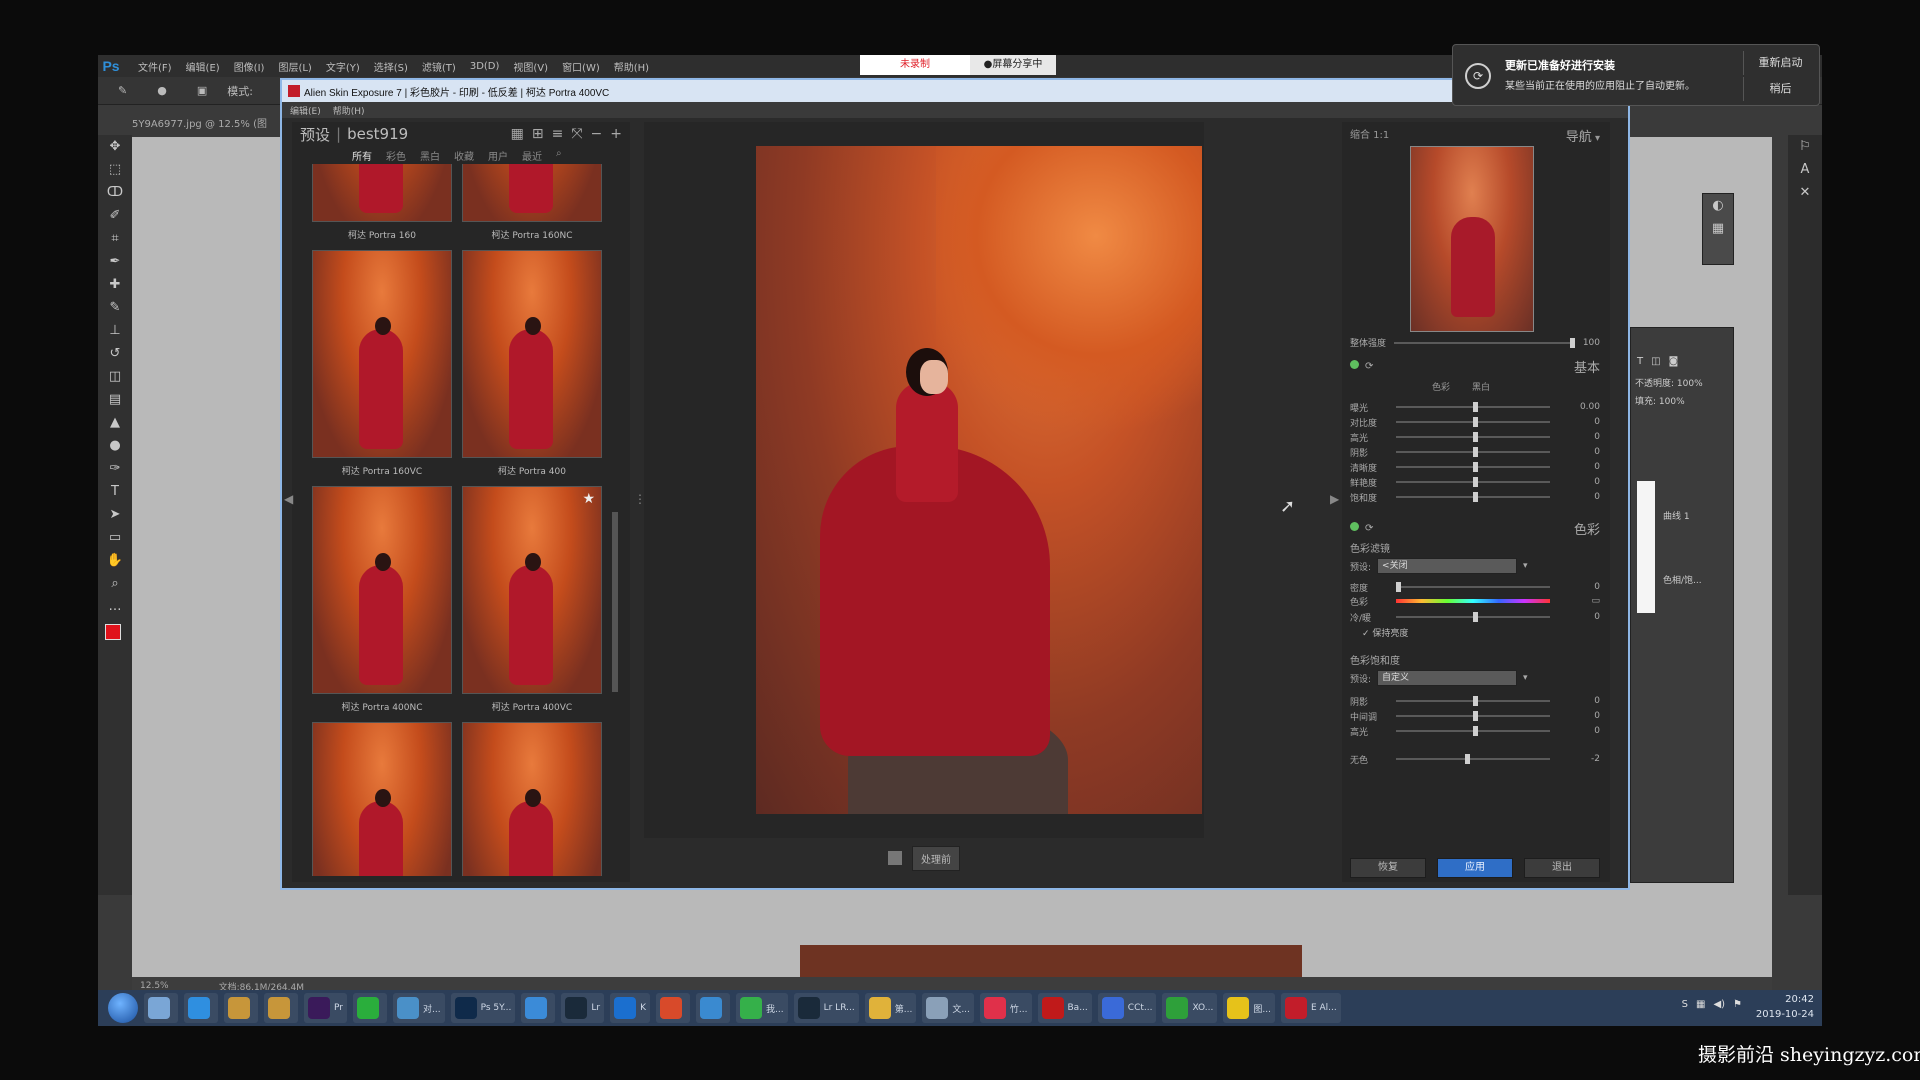  What do you see at coordinates (1562, 868) in the screenshot?
I see `exit-button: 退出` at bounding box center [1562, 868].